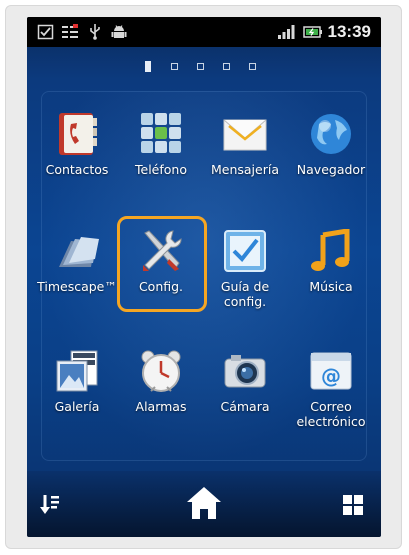 The width and height of the screenshot is (409, 555). I want to click on app-label: Música, so click(331, 286).